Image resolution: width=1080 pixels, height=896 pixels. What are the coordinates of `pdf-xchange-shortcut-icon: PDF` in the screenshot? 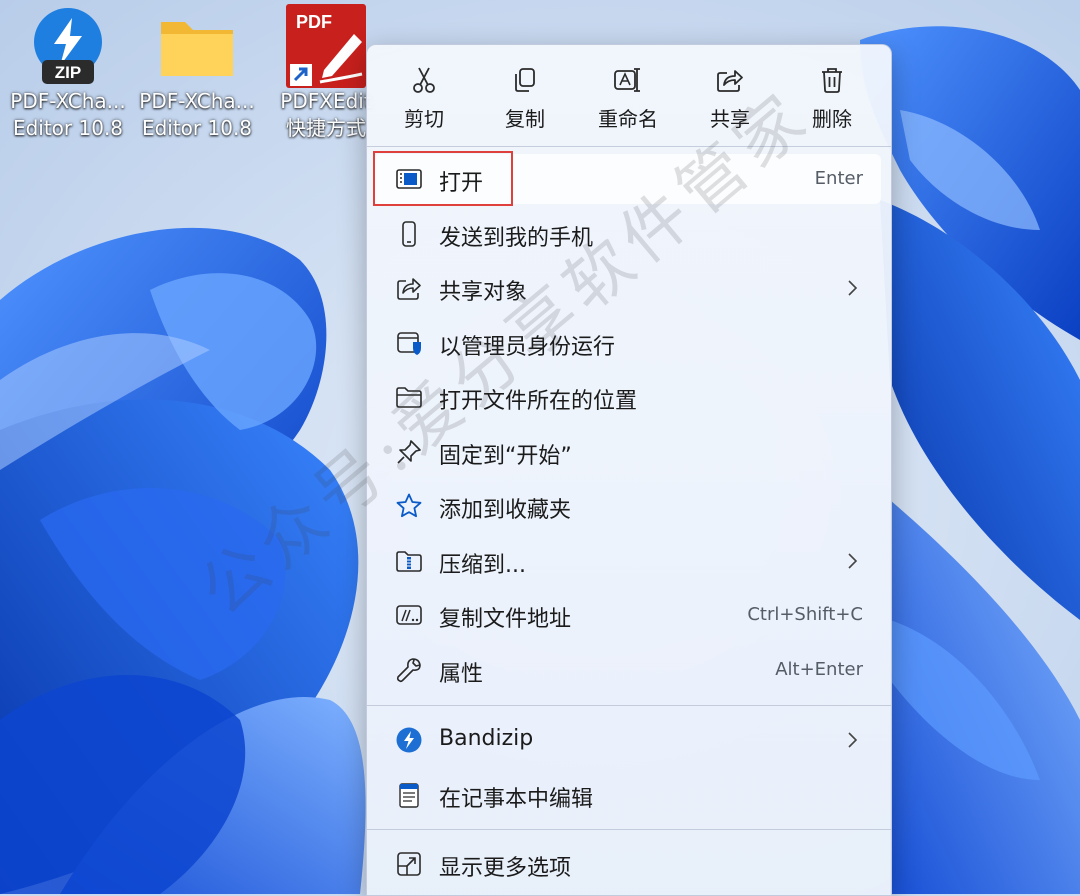 It's located at (326, 46).